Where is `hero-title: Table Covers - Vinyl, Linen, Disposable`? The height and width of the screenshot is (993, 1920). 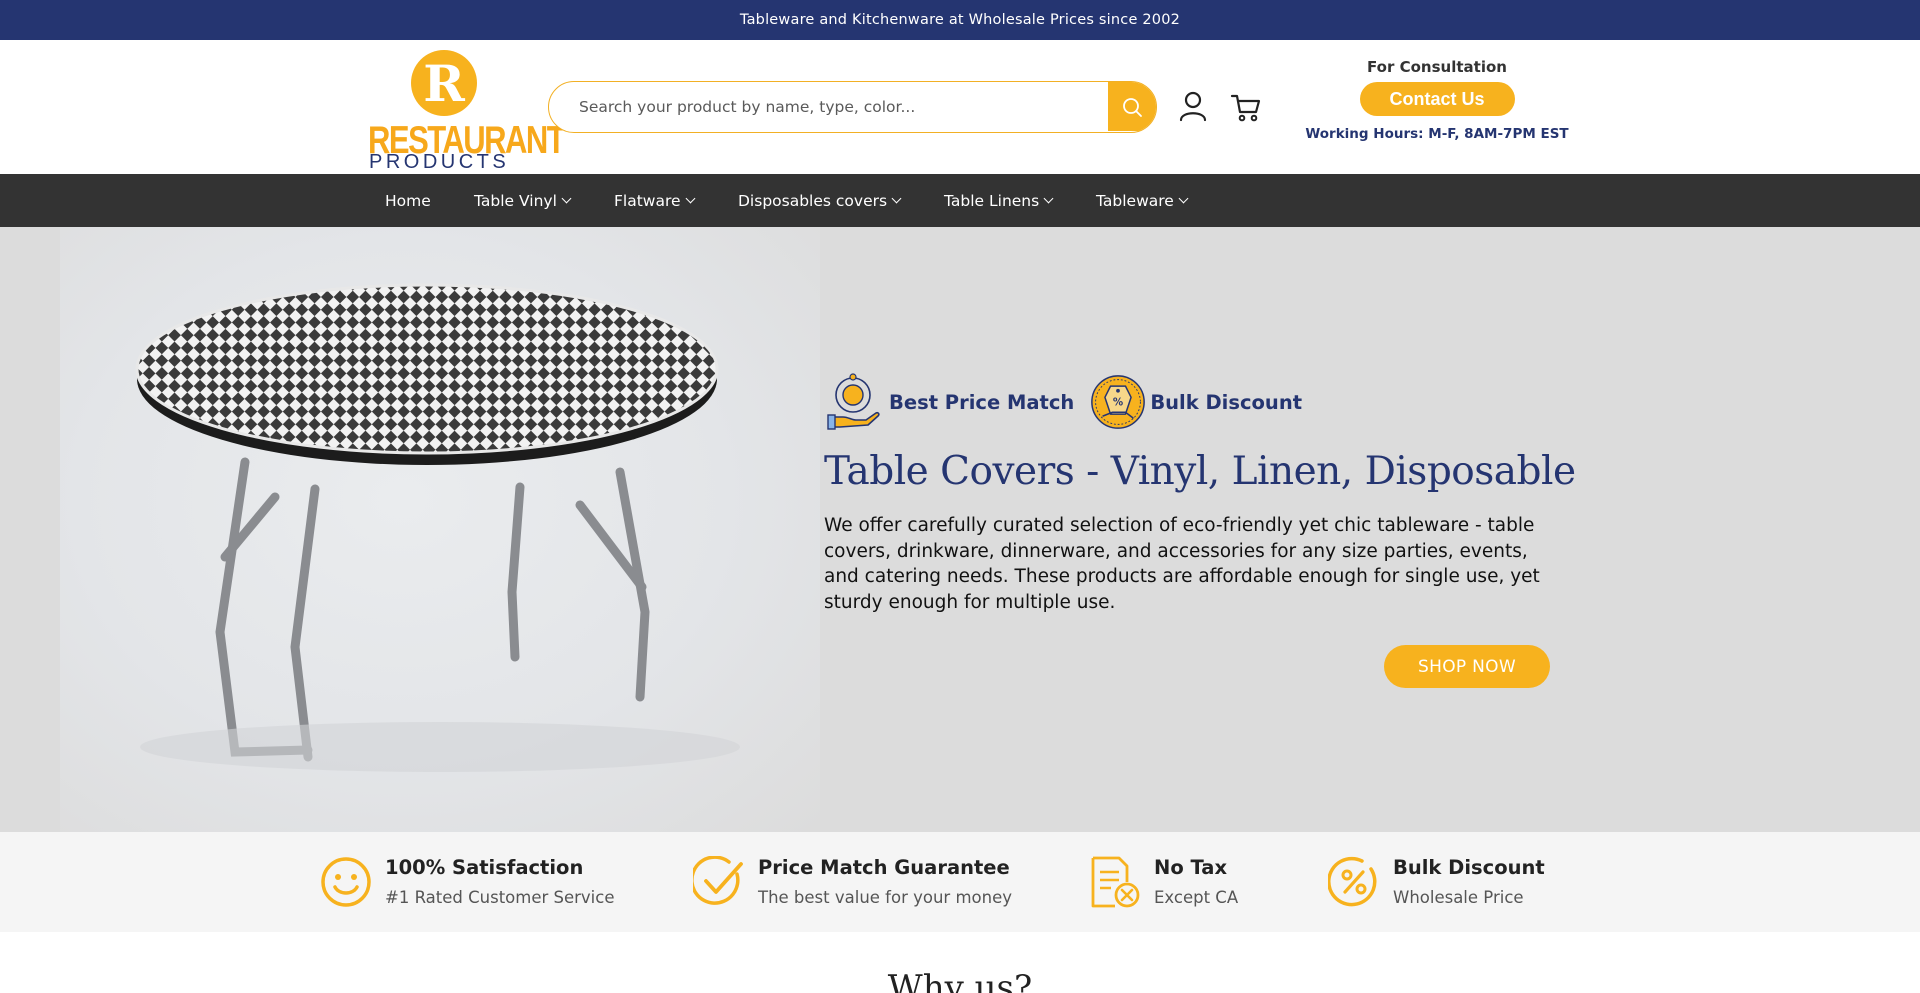 hero-title: Table Covers - Vinyl, Linen, Disposable is located at coordinates (1200, 471).